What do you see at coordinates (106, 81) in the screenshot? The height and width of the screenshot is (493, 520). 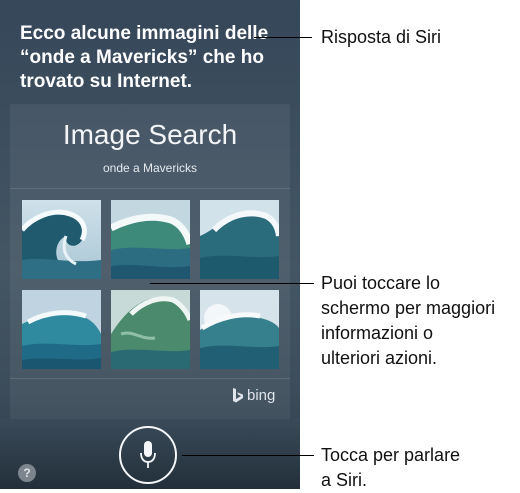 I see `siri-response-line-3: trovato su Internet.` at bounding box center [106, 81].